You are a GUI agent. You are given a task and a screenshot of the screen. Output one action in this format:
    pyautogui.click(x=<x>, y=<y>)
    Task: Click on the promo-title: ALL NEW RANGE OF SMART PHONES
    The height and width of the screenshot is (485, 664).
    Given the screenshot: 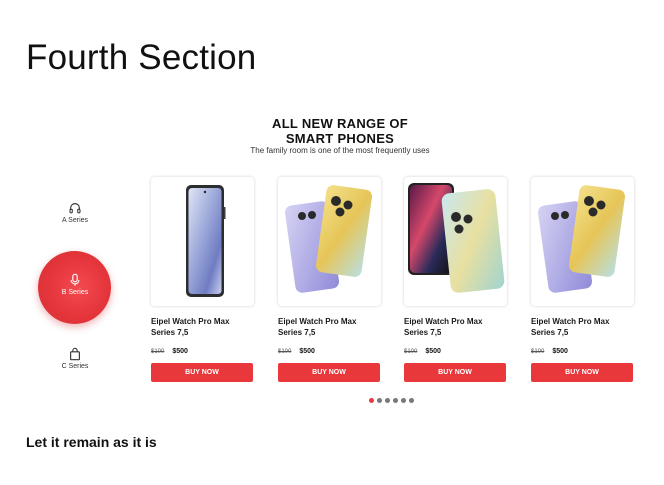 What is the action you would take?
    pyautogui.click(x=340, y=131)
    